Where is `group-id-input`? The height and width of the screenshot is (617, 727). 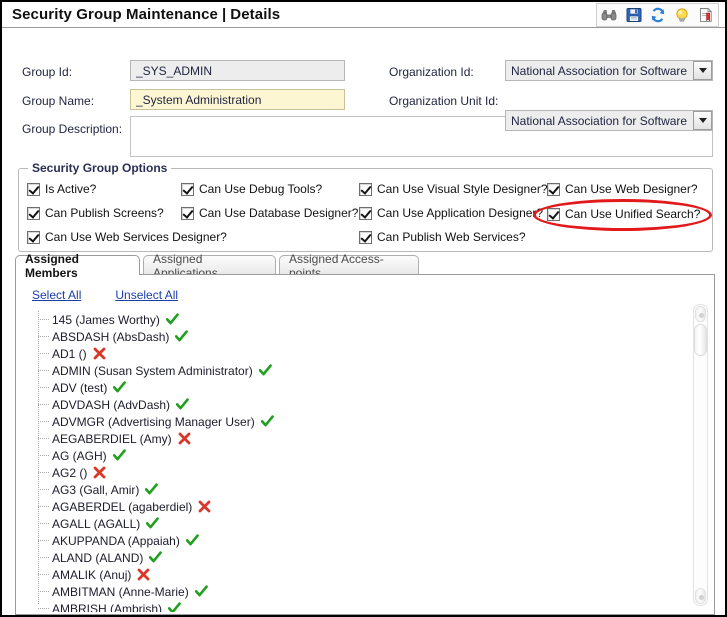
group-id-input is located at coordinates (237, 70).